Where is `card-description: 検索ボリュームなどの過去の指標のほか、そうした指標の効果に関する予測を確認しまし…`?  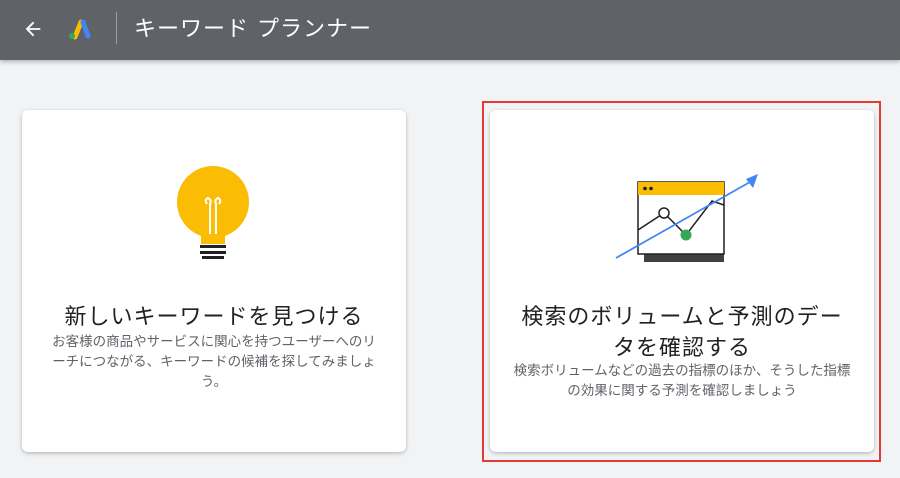 card-description: 検索ボリュームなどの過去の指標のほか、そうした指標の効果に関する予測を確認しまし… is located at coordinates (682, 381).